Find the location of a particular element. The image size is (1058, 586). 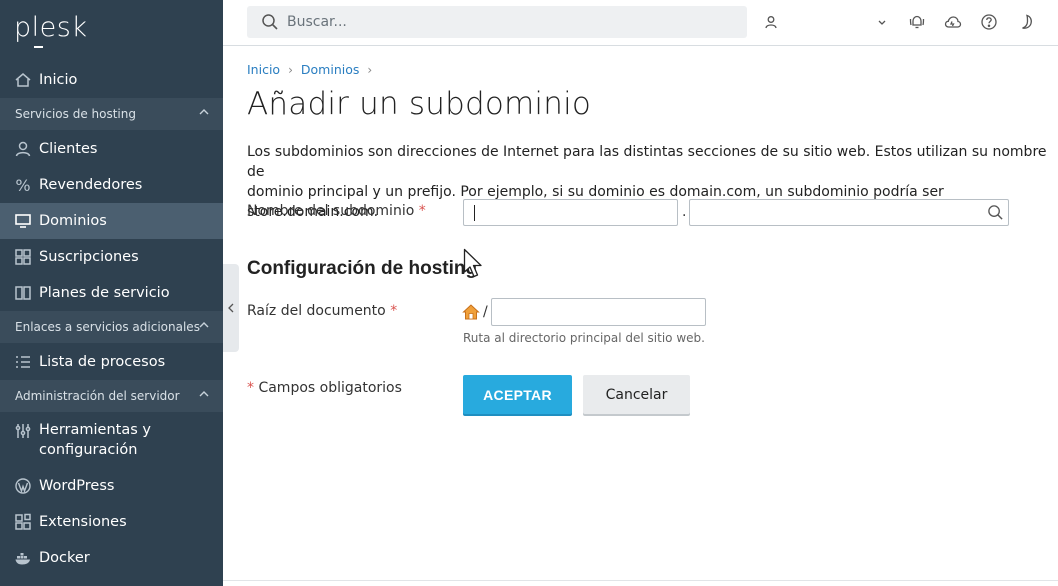

sidebar-item-wordpress: WordPress is located at coordinates (111, 486).